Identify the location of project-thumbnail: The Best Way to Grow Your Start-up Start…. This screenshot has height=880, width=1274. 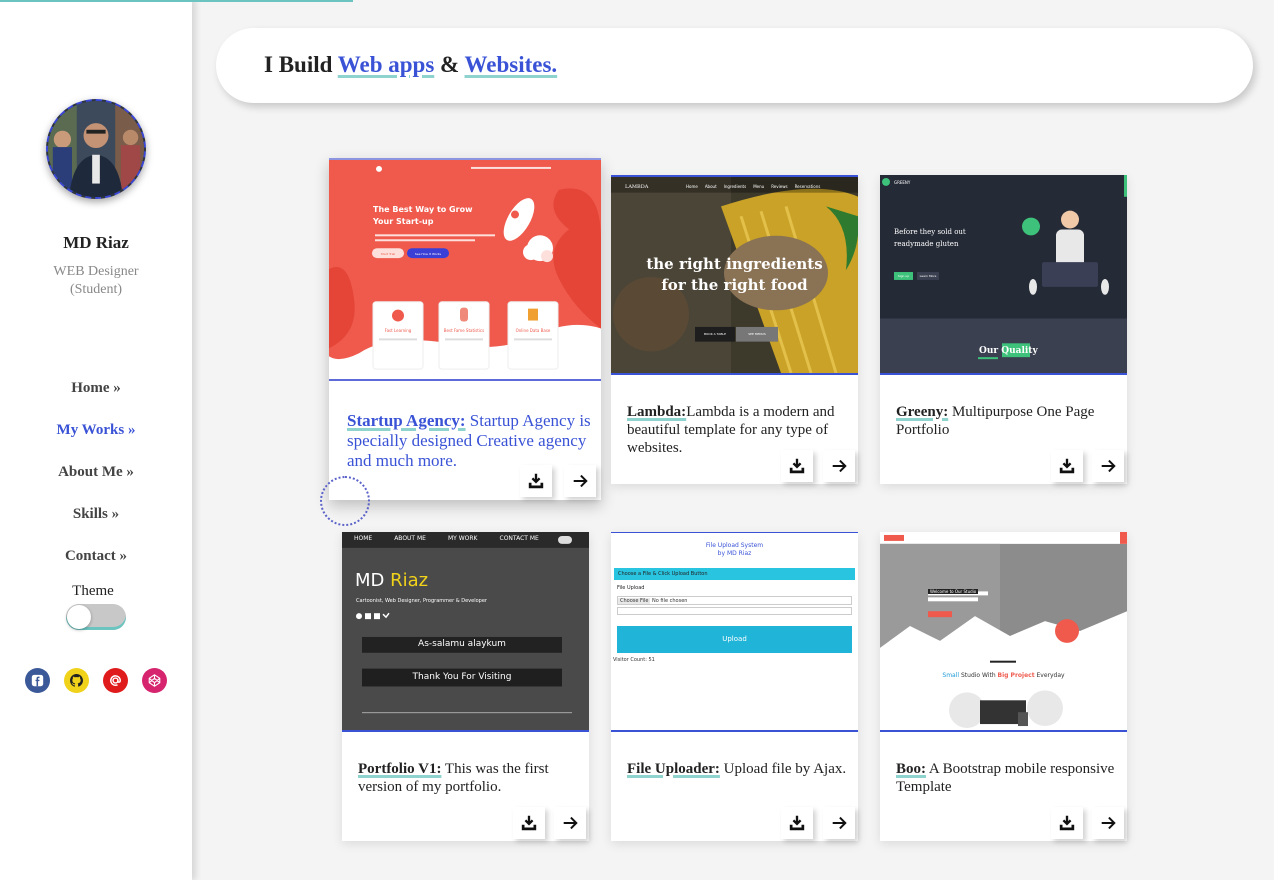
(465, 270).